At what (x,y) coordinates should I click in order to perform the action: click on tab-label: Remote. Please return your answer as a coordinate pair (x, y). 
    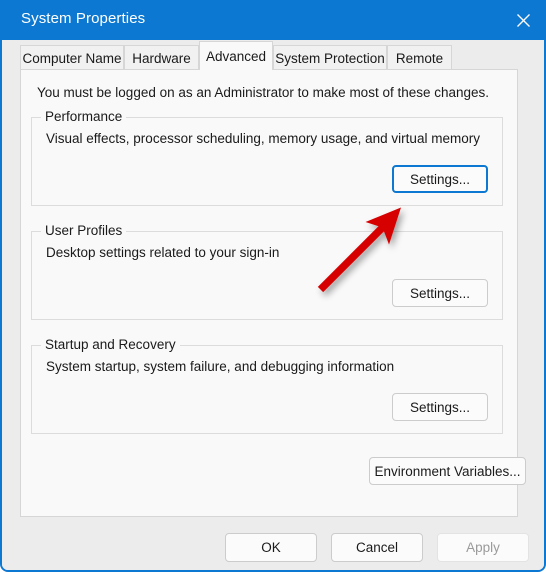
    Looking at the image, I should click on (419, 58).